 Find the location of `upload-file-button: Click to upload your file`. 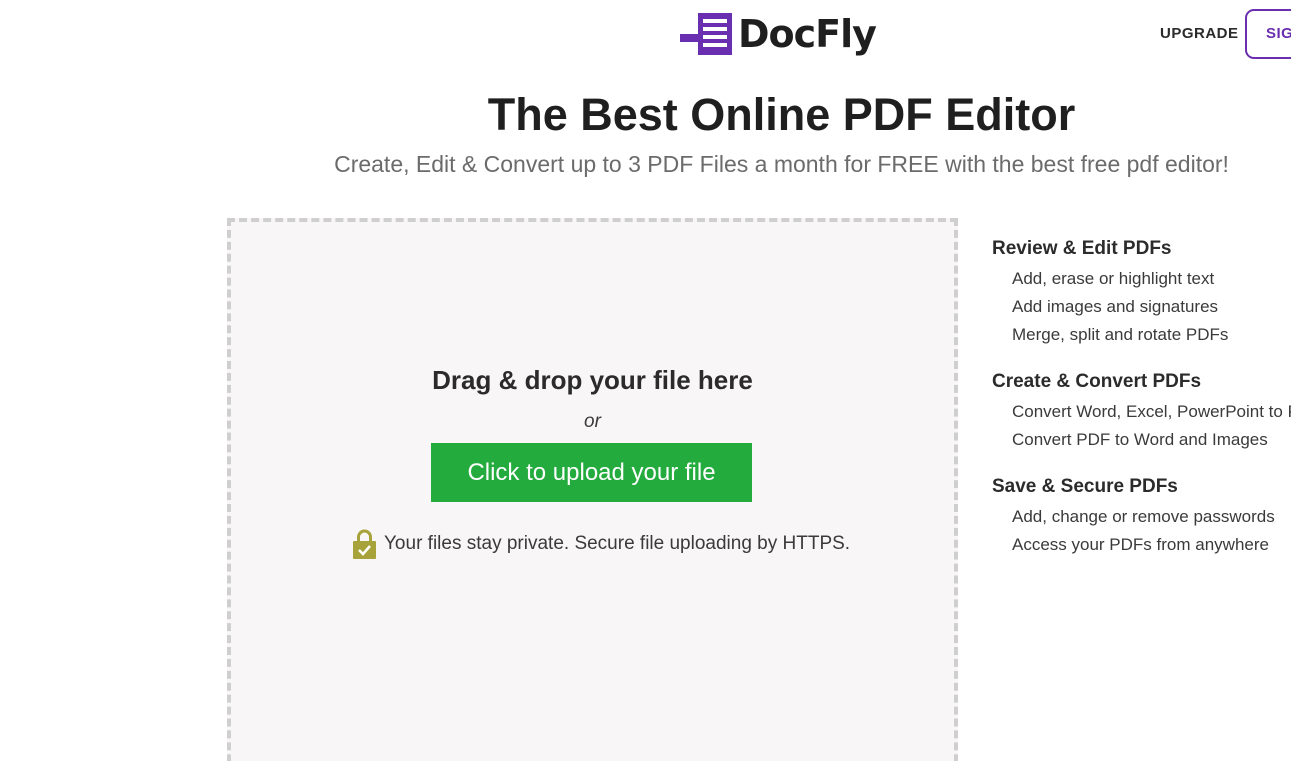

upload-file-button: Click to upload your file is located at coordinates (591, 472).